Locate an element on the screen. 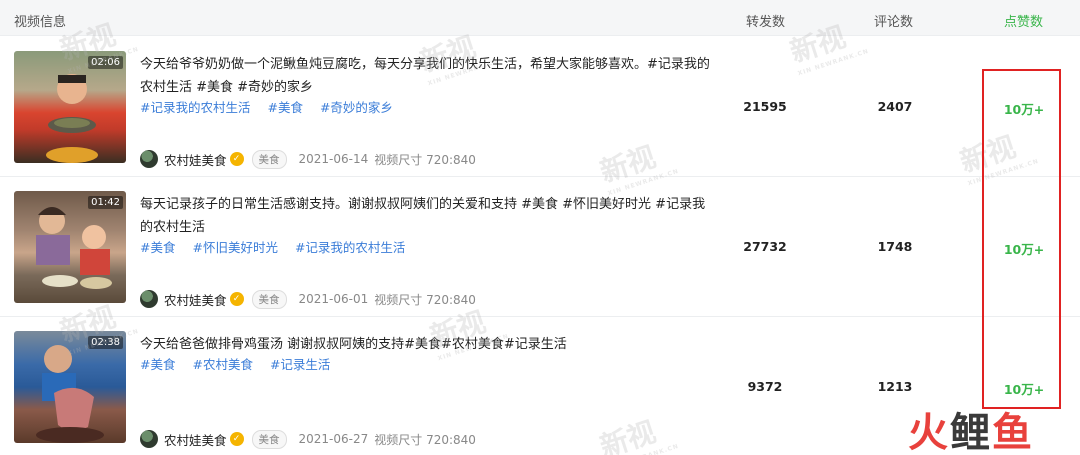 Image resolution: width=1080 pixels, height=455 pixels. share-count: 9372 is located at coordinates (765, 386).